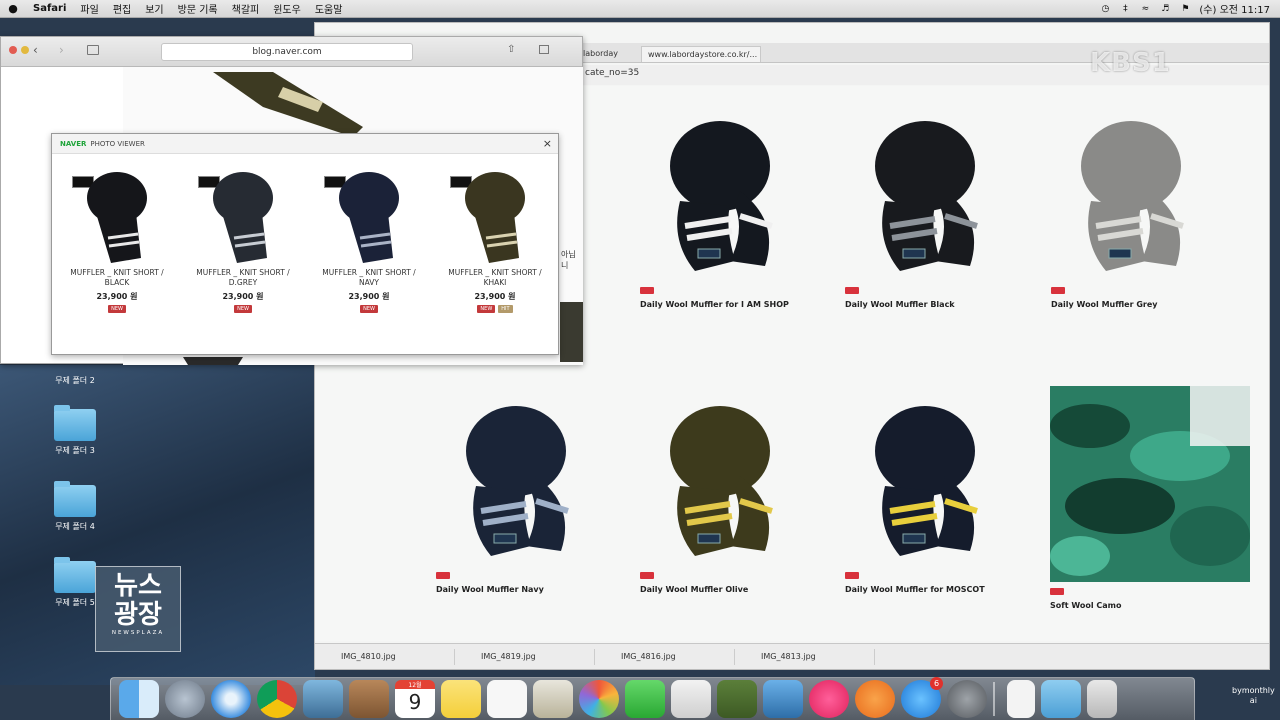 This screenshot has height=720, width=1280. I want to click on timemachine-icon: ◷, so click(1105, 9).